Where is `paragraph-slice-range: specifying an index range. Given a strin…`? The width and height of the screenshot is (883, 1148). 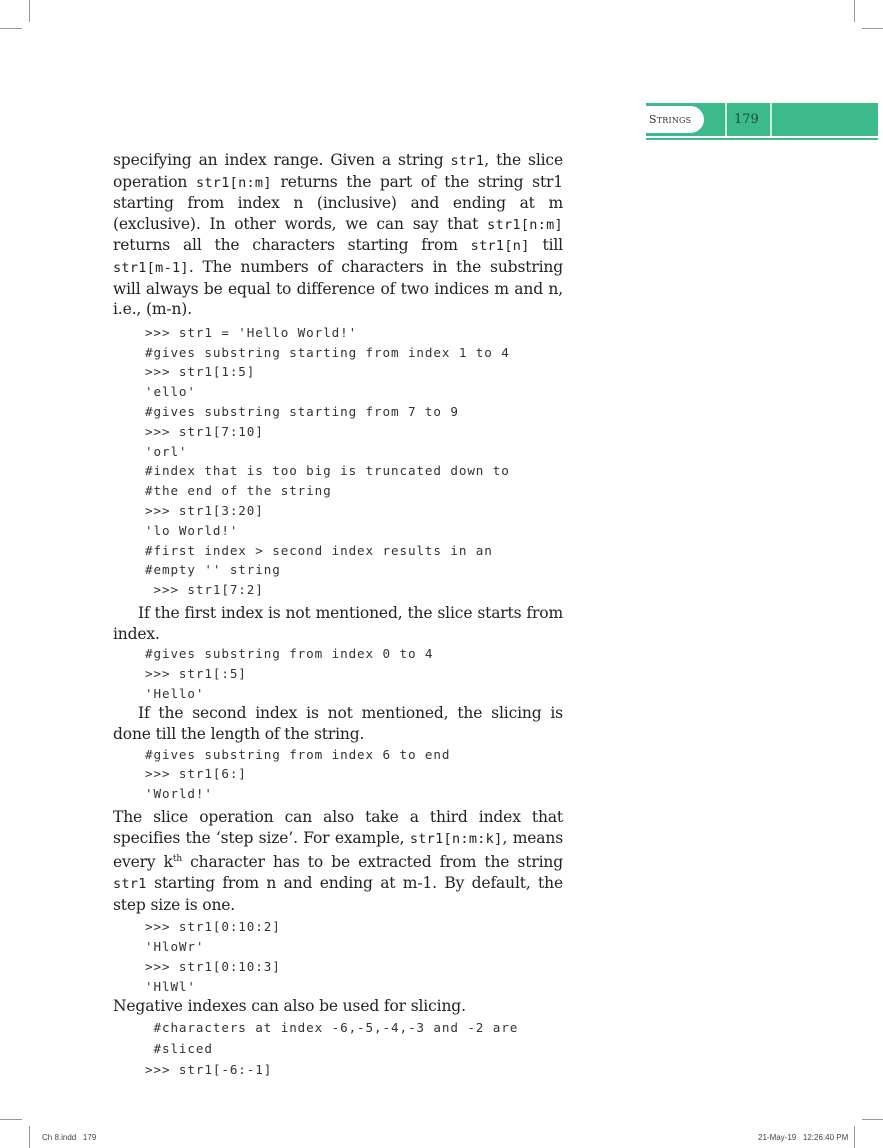 paragraph-slice-range: specifying an index range. Given a strin… is located at coordinates (338, 235).